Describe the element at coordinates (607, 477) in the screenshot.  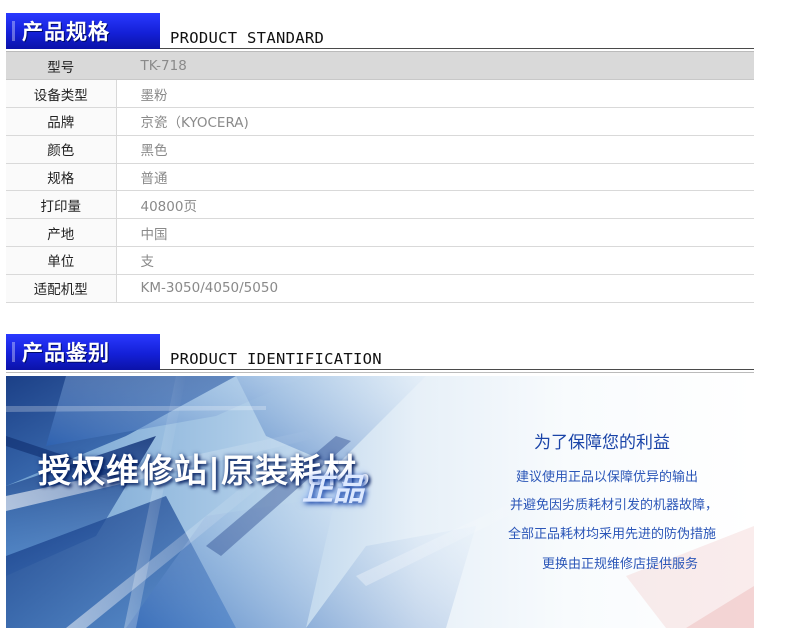
I see `banner-text-line: 建议使用正品以保障优异的输出` at that location.